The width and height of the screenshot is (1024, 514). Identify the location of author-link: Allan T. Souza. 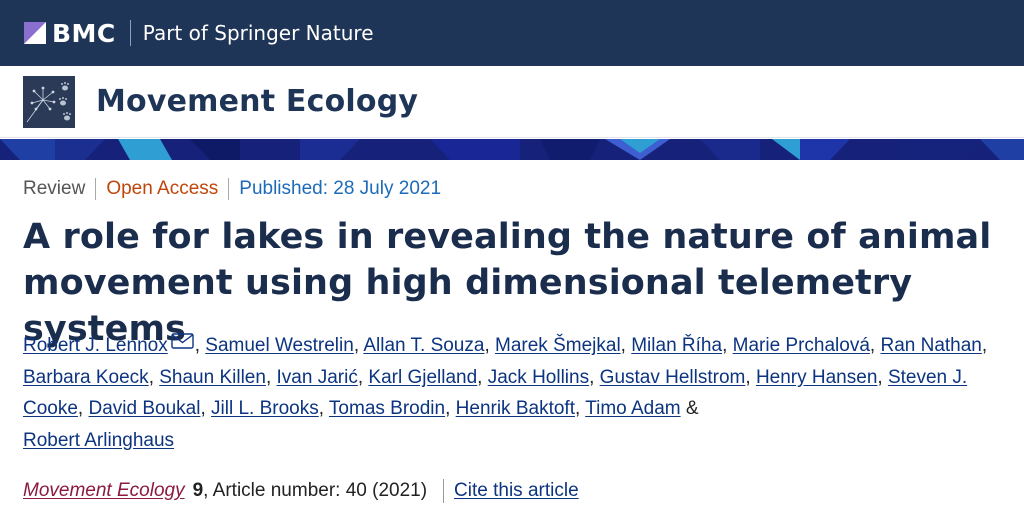
(423, 345).